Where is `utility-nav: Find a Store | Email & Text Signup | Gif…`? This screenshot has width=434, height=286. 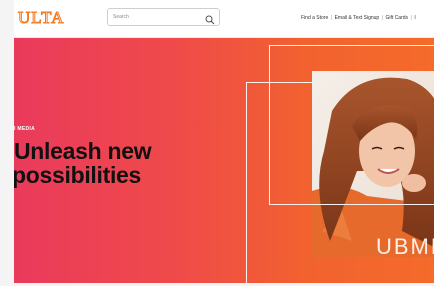 utility-nav: Find a Store | Email & Text Signup | Gif… is located at coordinates (358, 18).